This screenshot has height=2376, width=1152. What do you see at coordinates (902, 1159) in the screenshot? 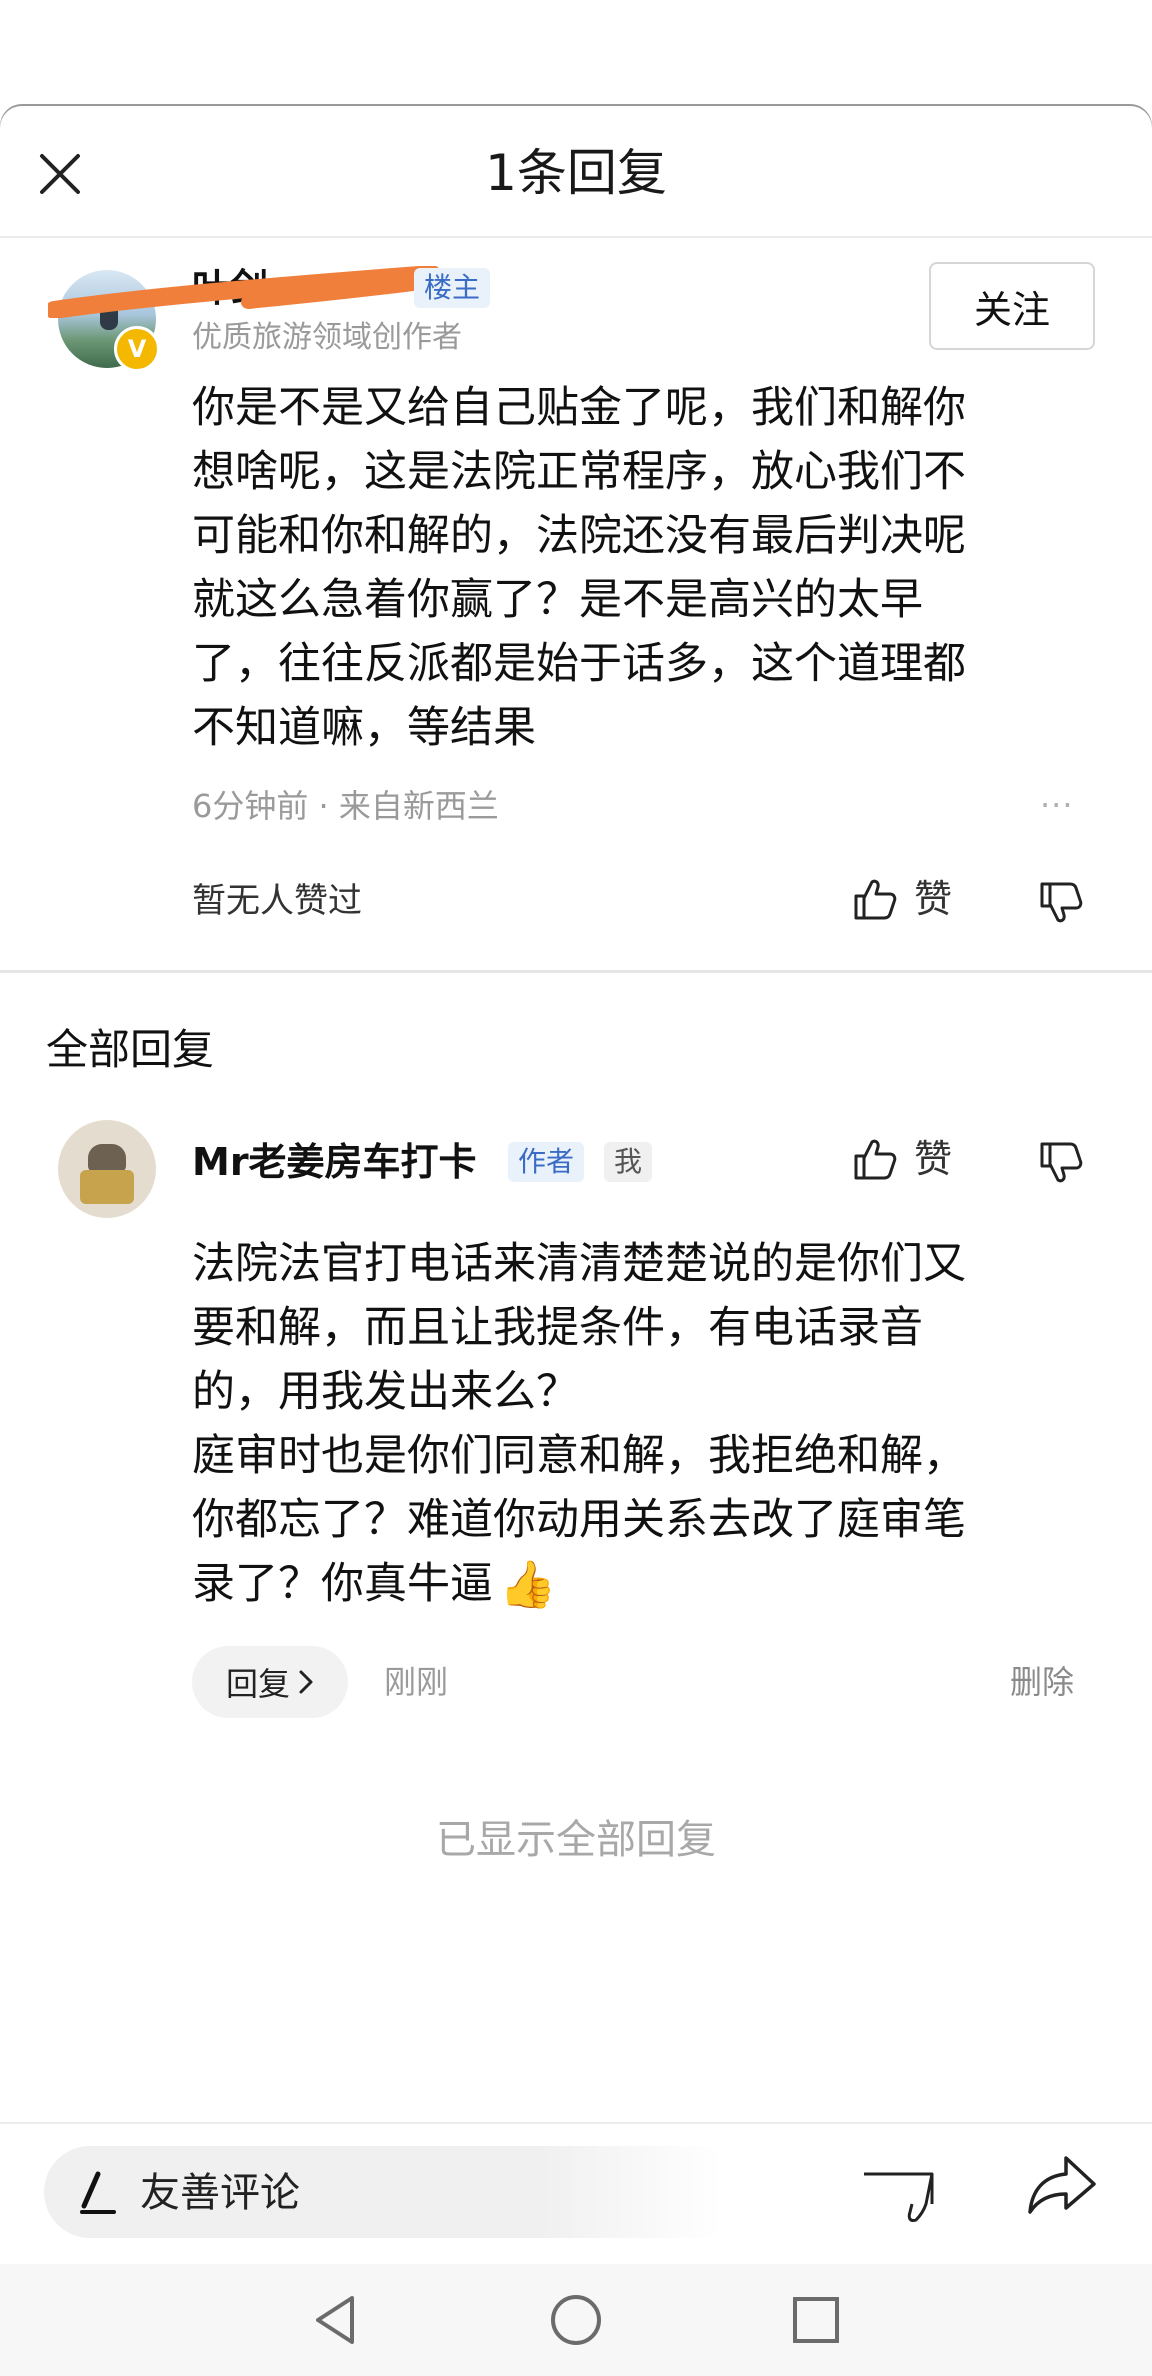
I see `reply-like-button: 赞` at bounding box center [902, 1159].